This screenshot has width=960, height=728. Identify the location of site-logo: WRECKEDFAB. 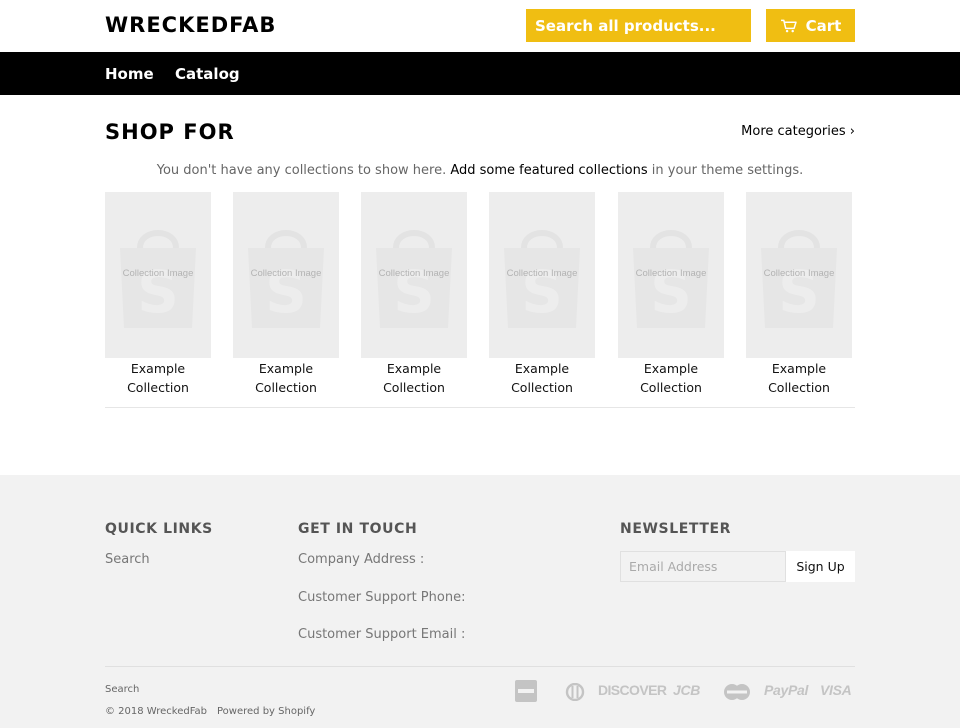
(190, 25).